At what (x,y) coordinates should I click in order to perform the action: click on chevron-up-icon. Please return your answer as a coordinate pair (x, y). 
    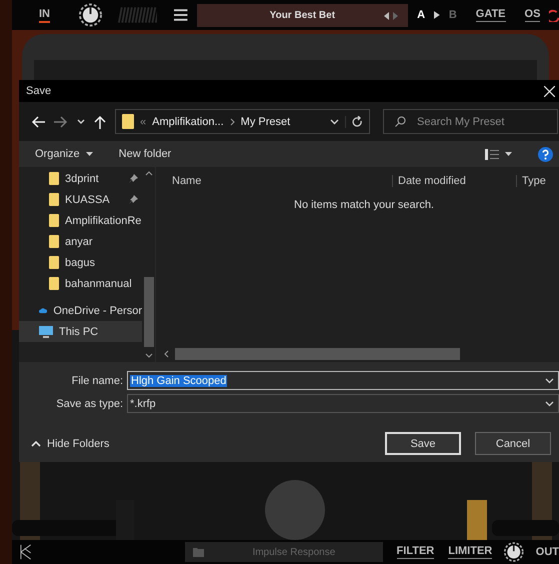
    Looking at the image, I should click on (36, 443).